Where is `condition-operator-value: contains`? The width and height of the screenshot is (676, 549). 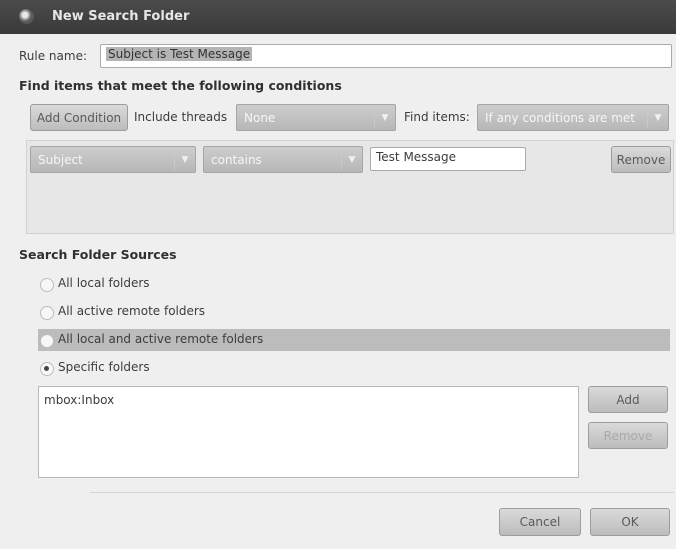
condition-operator-value: contains is located at coordinates (236, 160).